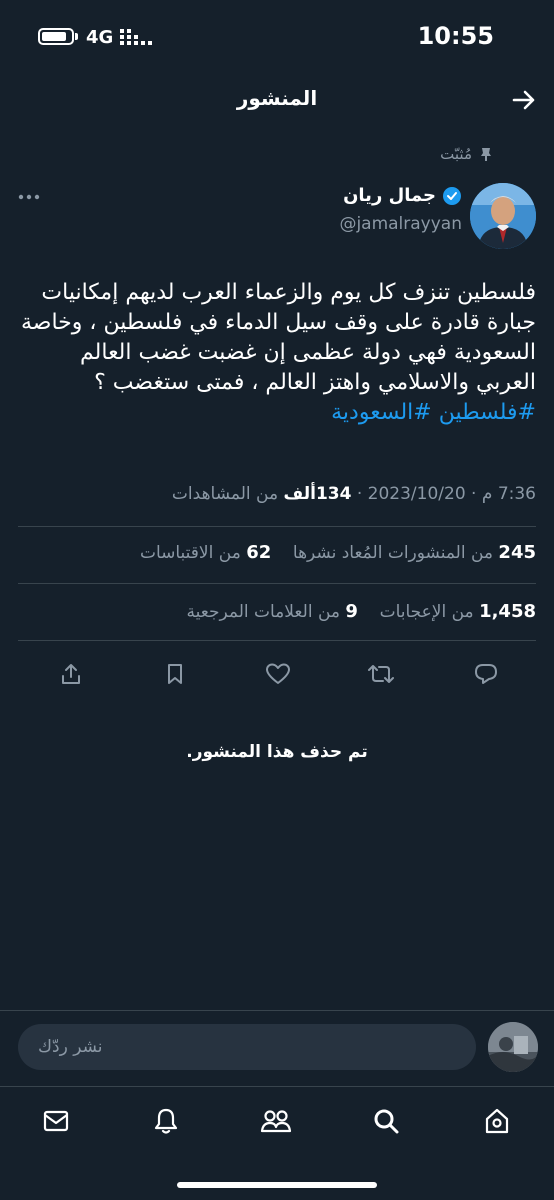  I want to click on reply-input: نشر ردّك, so click(247, 1047).